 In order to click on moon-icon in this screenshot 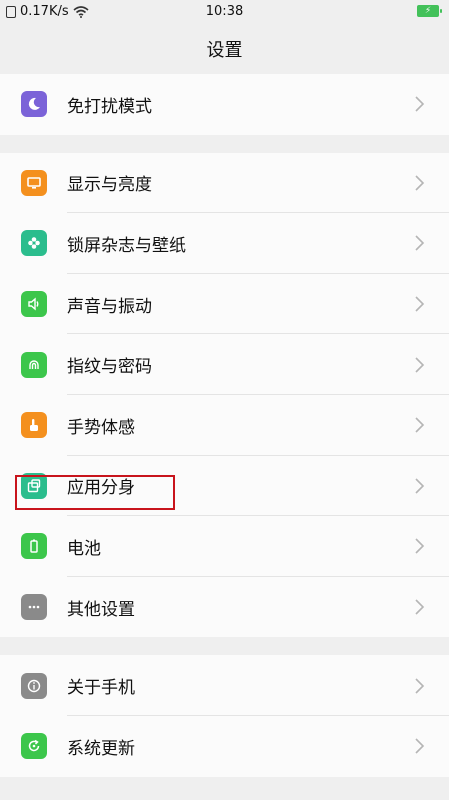, I will do `click(34, 104)`.